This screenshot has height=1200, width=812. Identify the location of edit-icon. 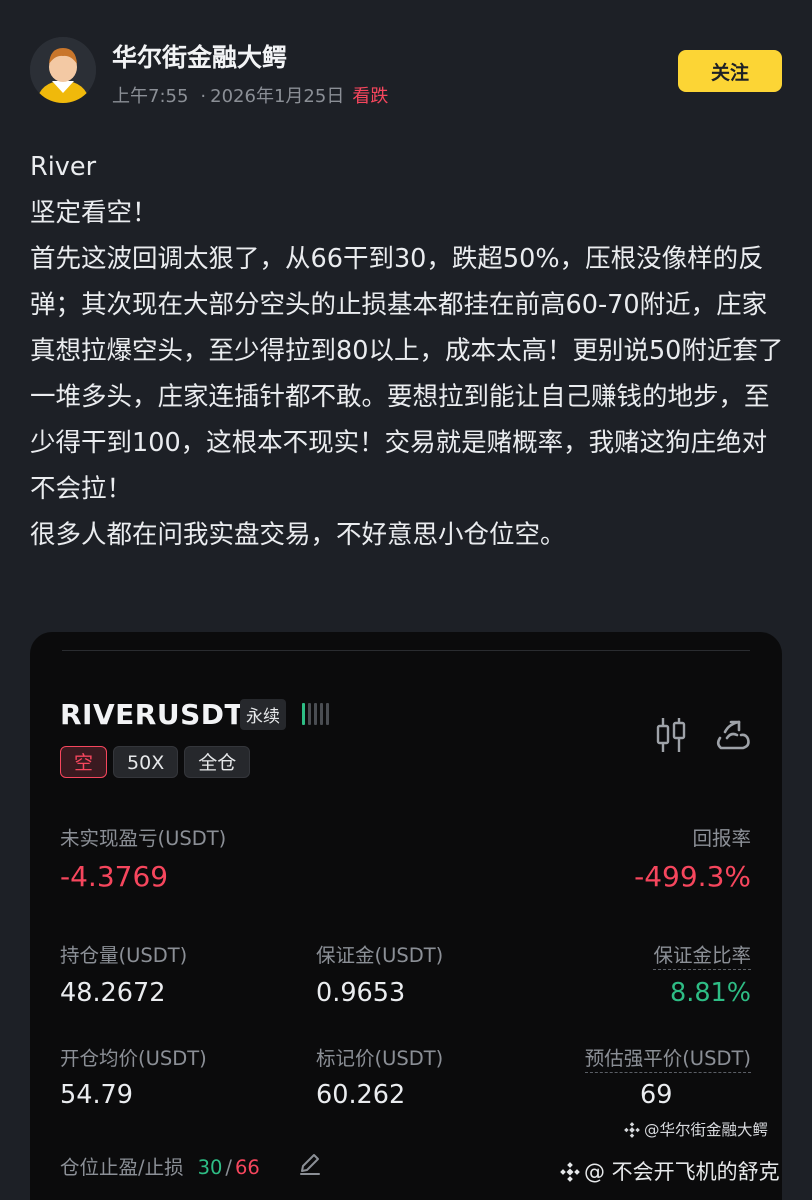
(310, 1164).